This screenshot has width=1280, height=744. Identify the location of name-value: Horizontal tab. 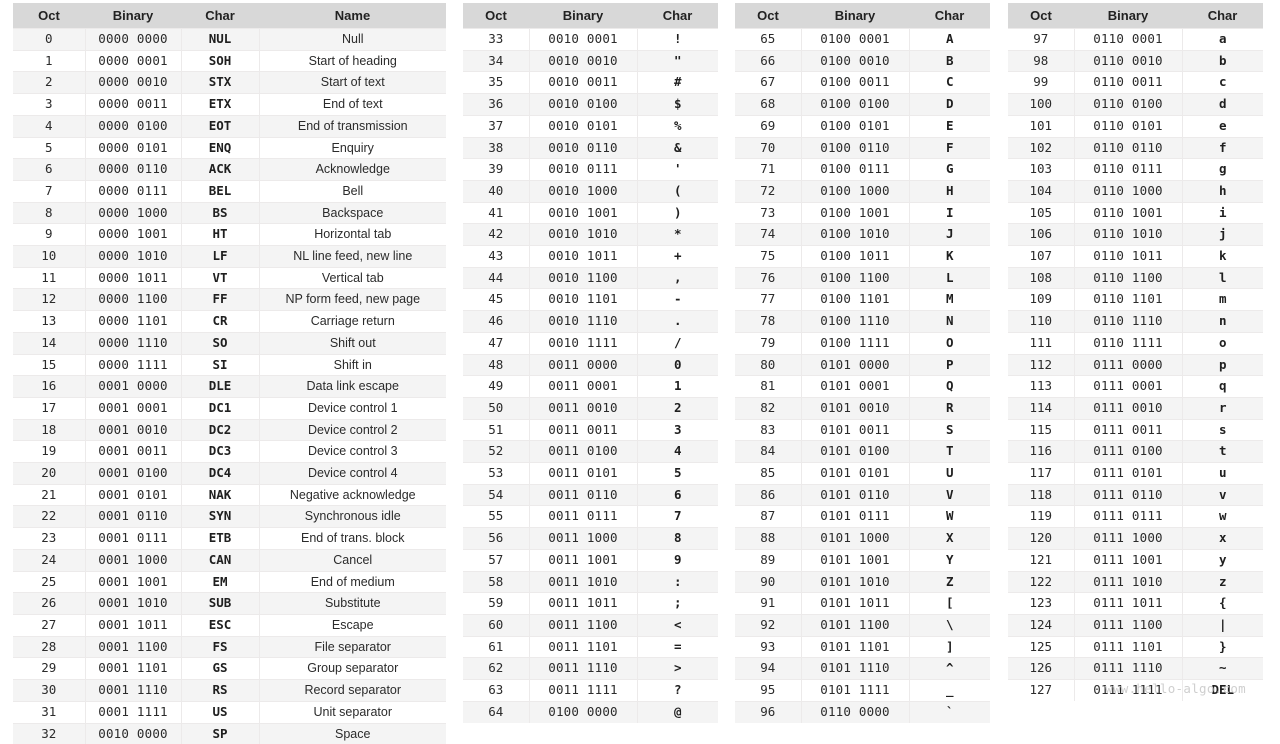
(352, 234).